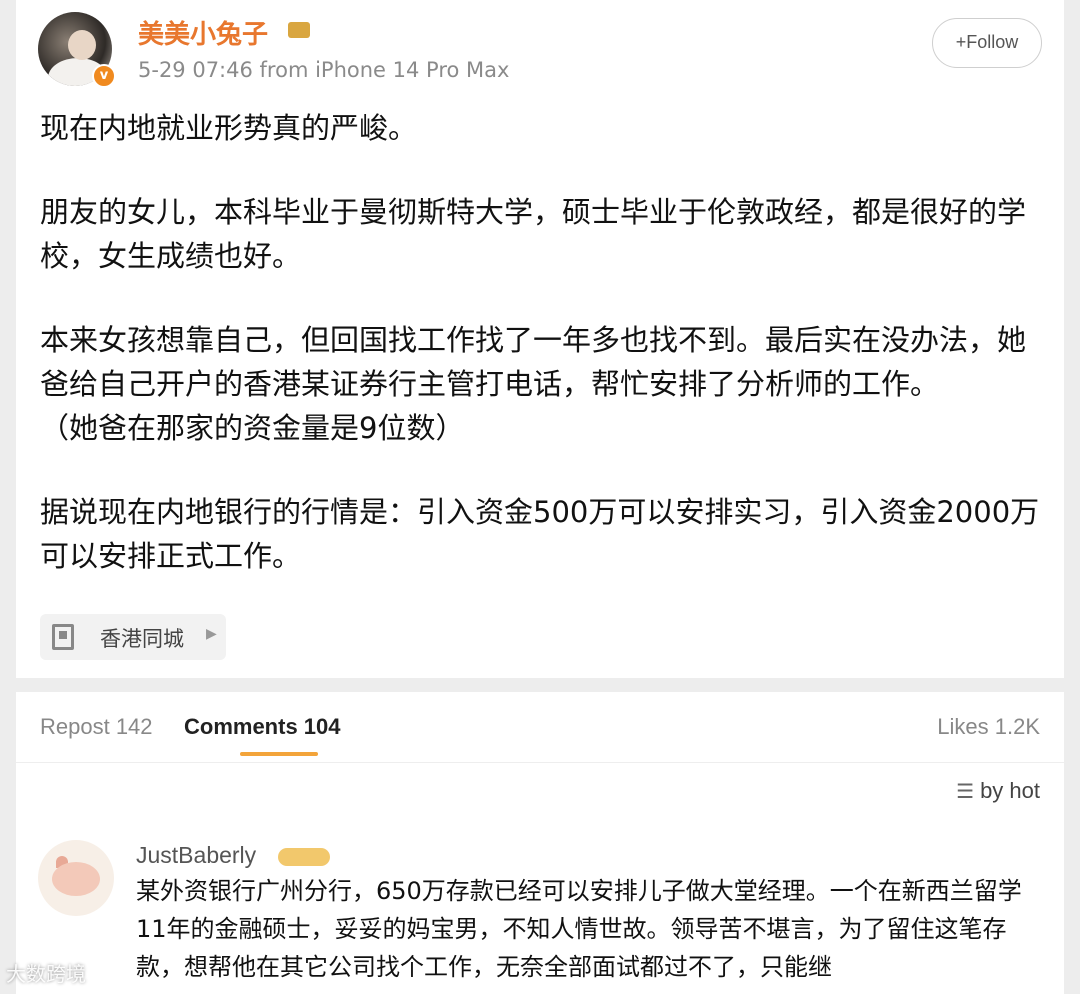 The image size is (1080, 994). I want to click on post-paragraph: 现在内地就业形势真的严峻。, so click(229, 128).